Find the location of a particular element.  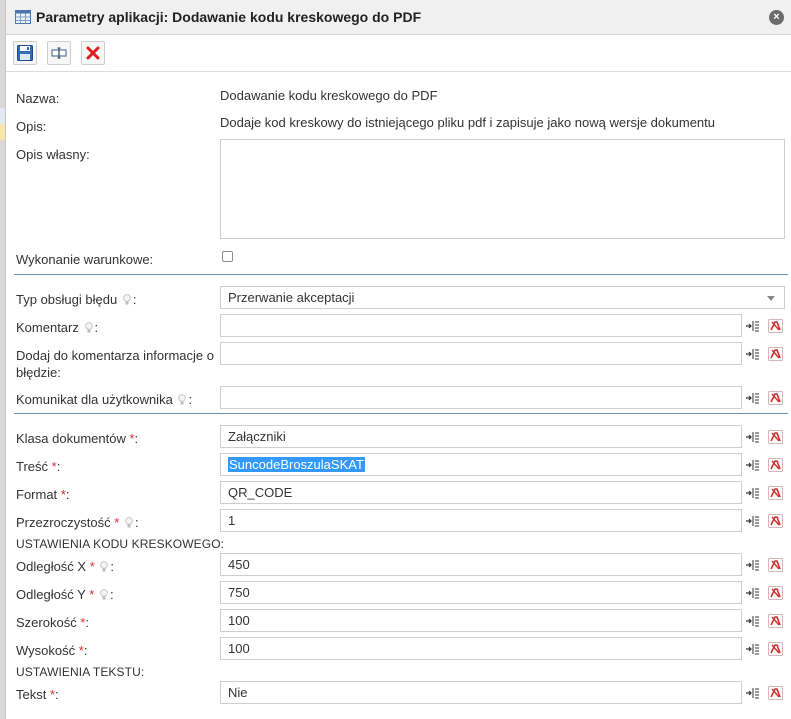

comment-label-text: Komentarz is located at coordinates (47, 327).